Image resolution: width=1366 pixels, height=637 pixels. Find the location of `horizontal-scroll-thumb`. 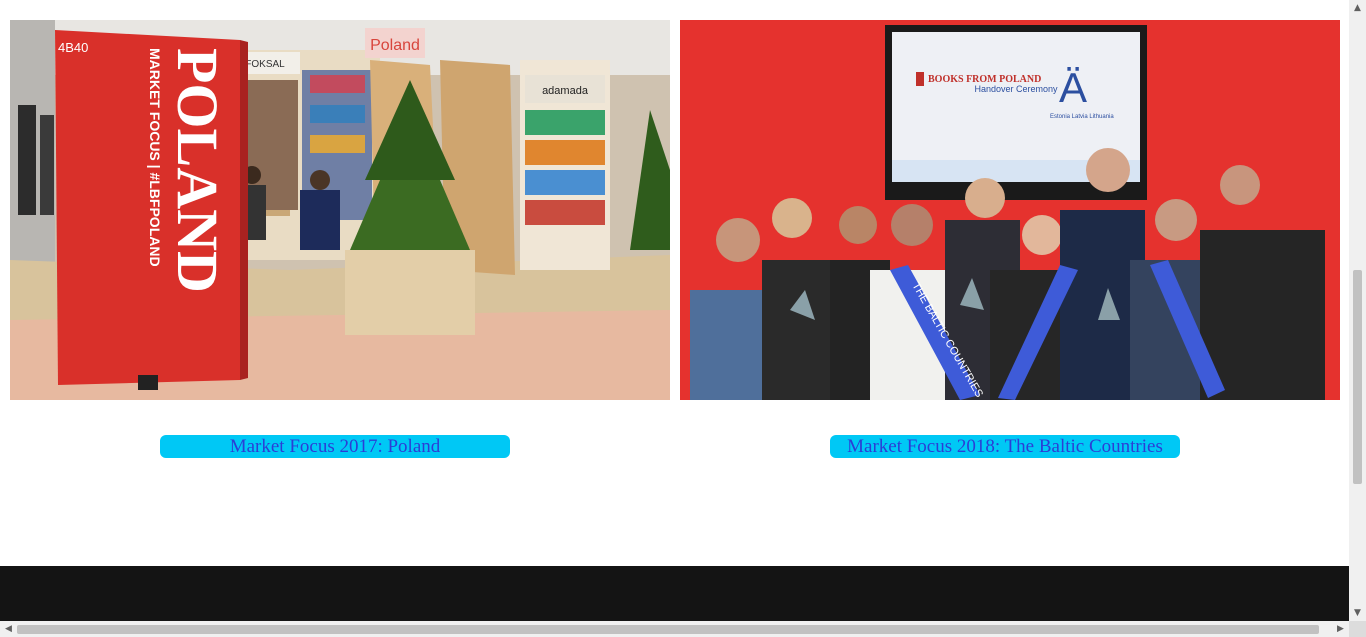

horizontal-scroll-thumb is located at coordinates (668, 629).